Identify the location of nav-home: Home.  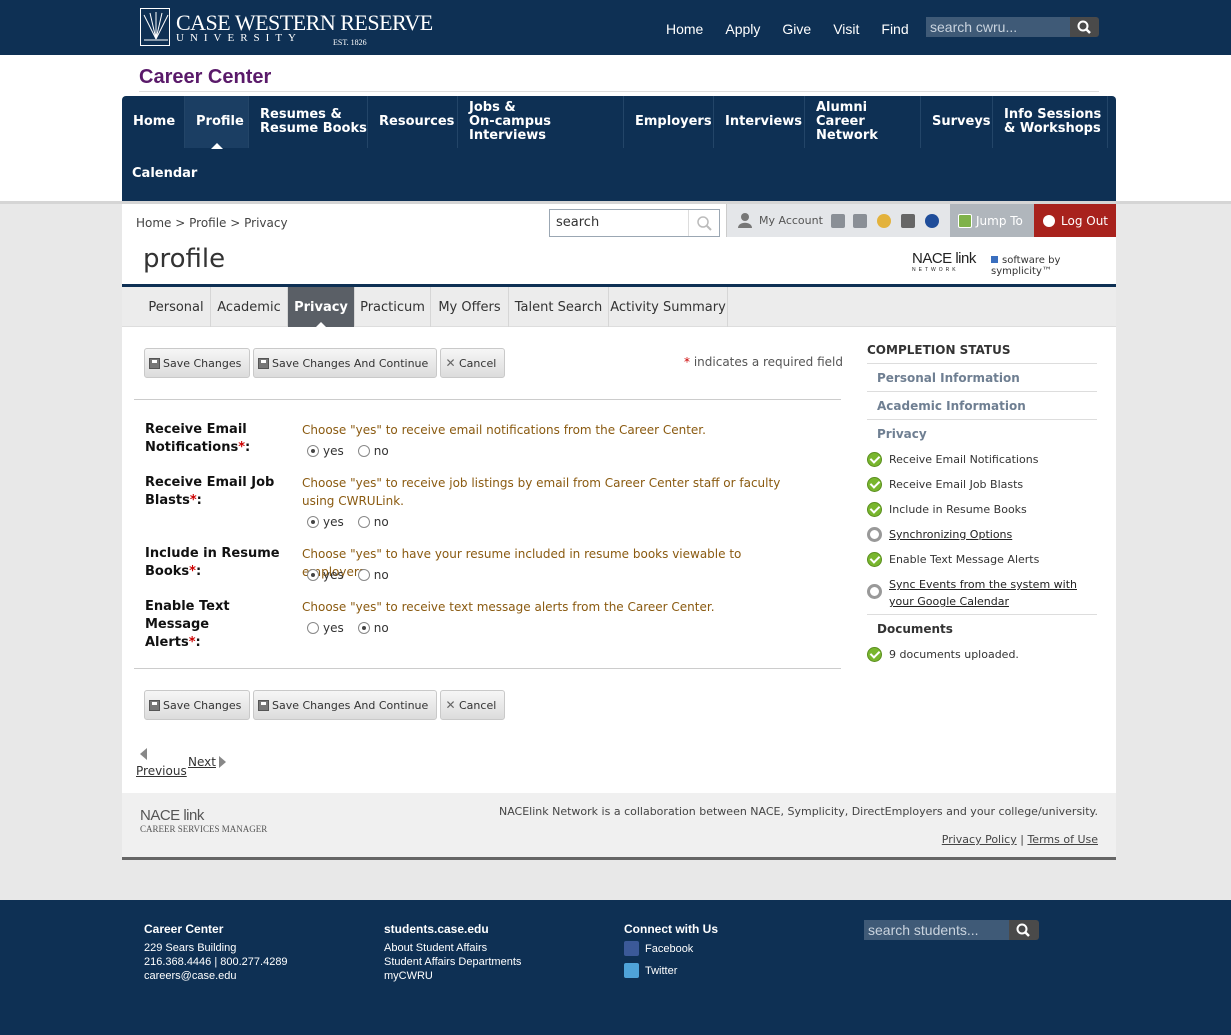
(153, 122).